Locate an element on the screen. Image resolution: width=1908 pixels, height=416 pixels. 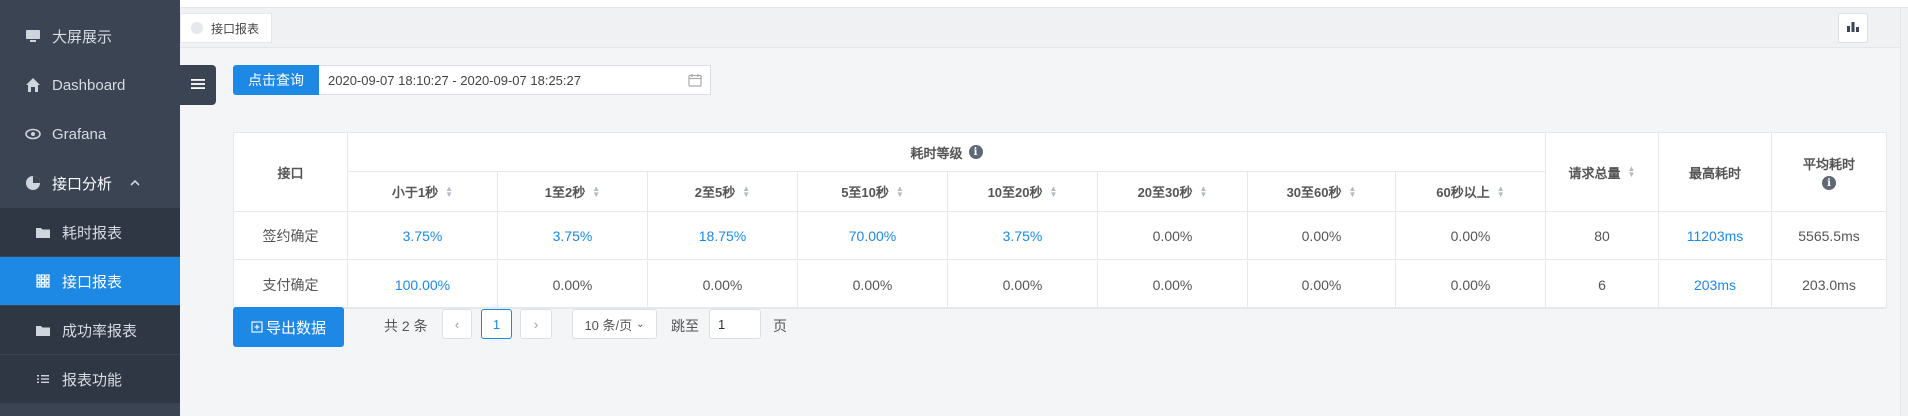
chart-toggle-button is located at coordinates (1853, 28).